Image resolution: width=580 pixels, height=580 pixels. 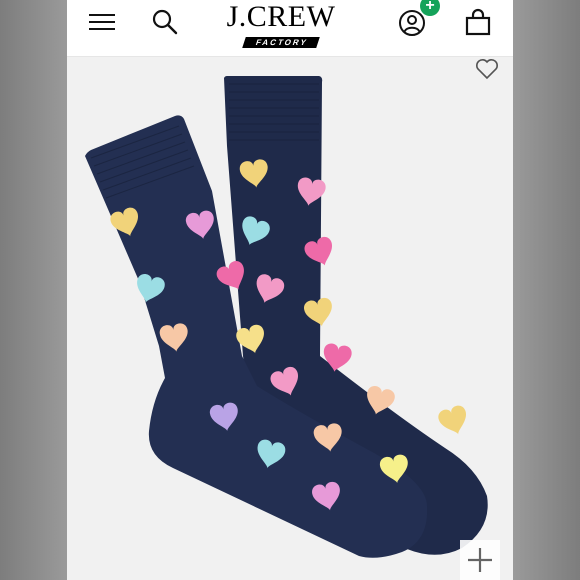 What do you see at coordinates (478, 23) in the screenshot?
I see `shopping-bag-icon` at bounding box center [478, 23].